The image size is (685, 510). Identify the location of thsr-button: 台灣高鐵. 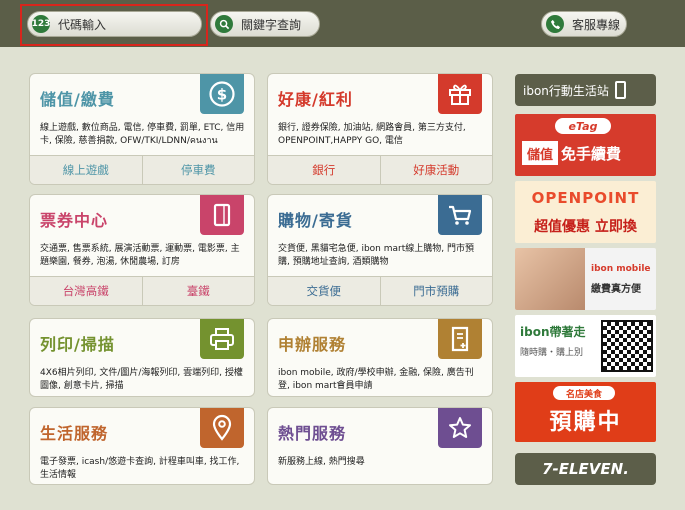
(86, 291).